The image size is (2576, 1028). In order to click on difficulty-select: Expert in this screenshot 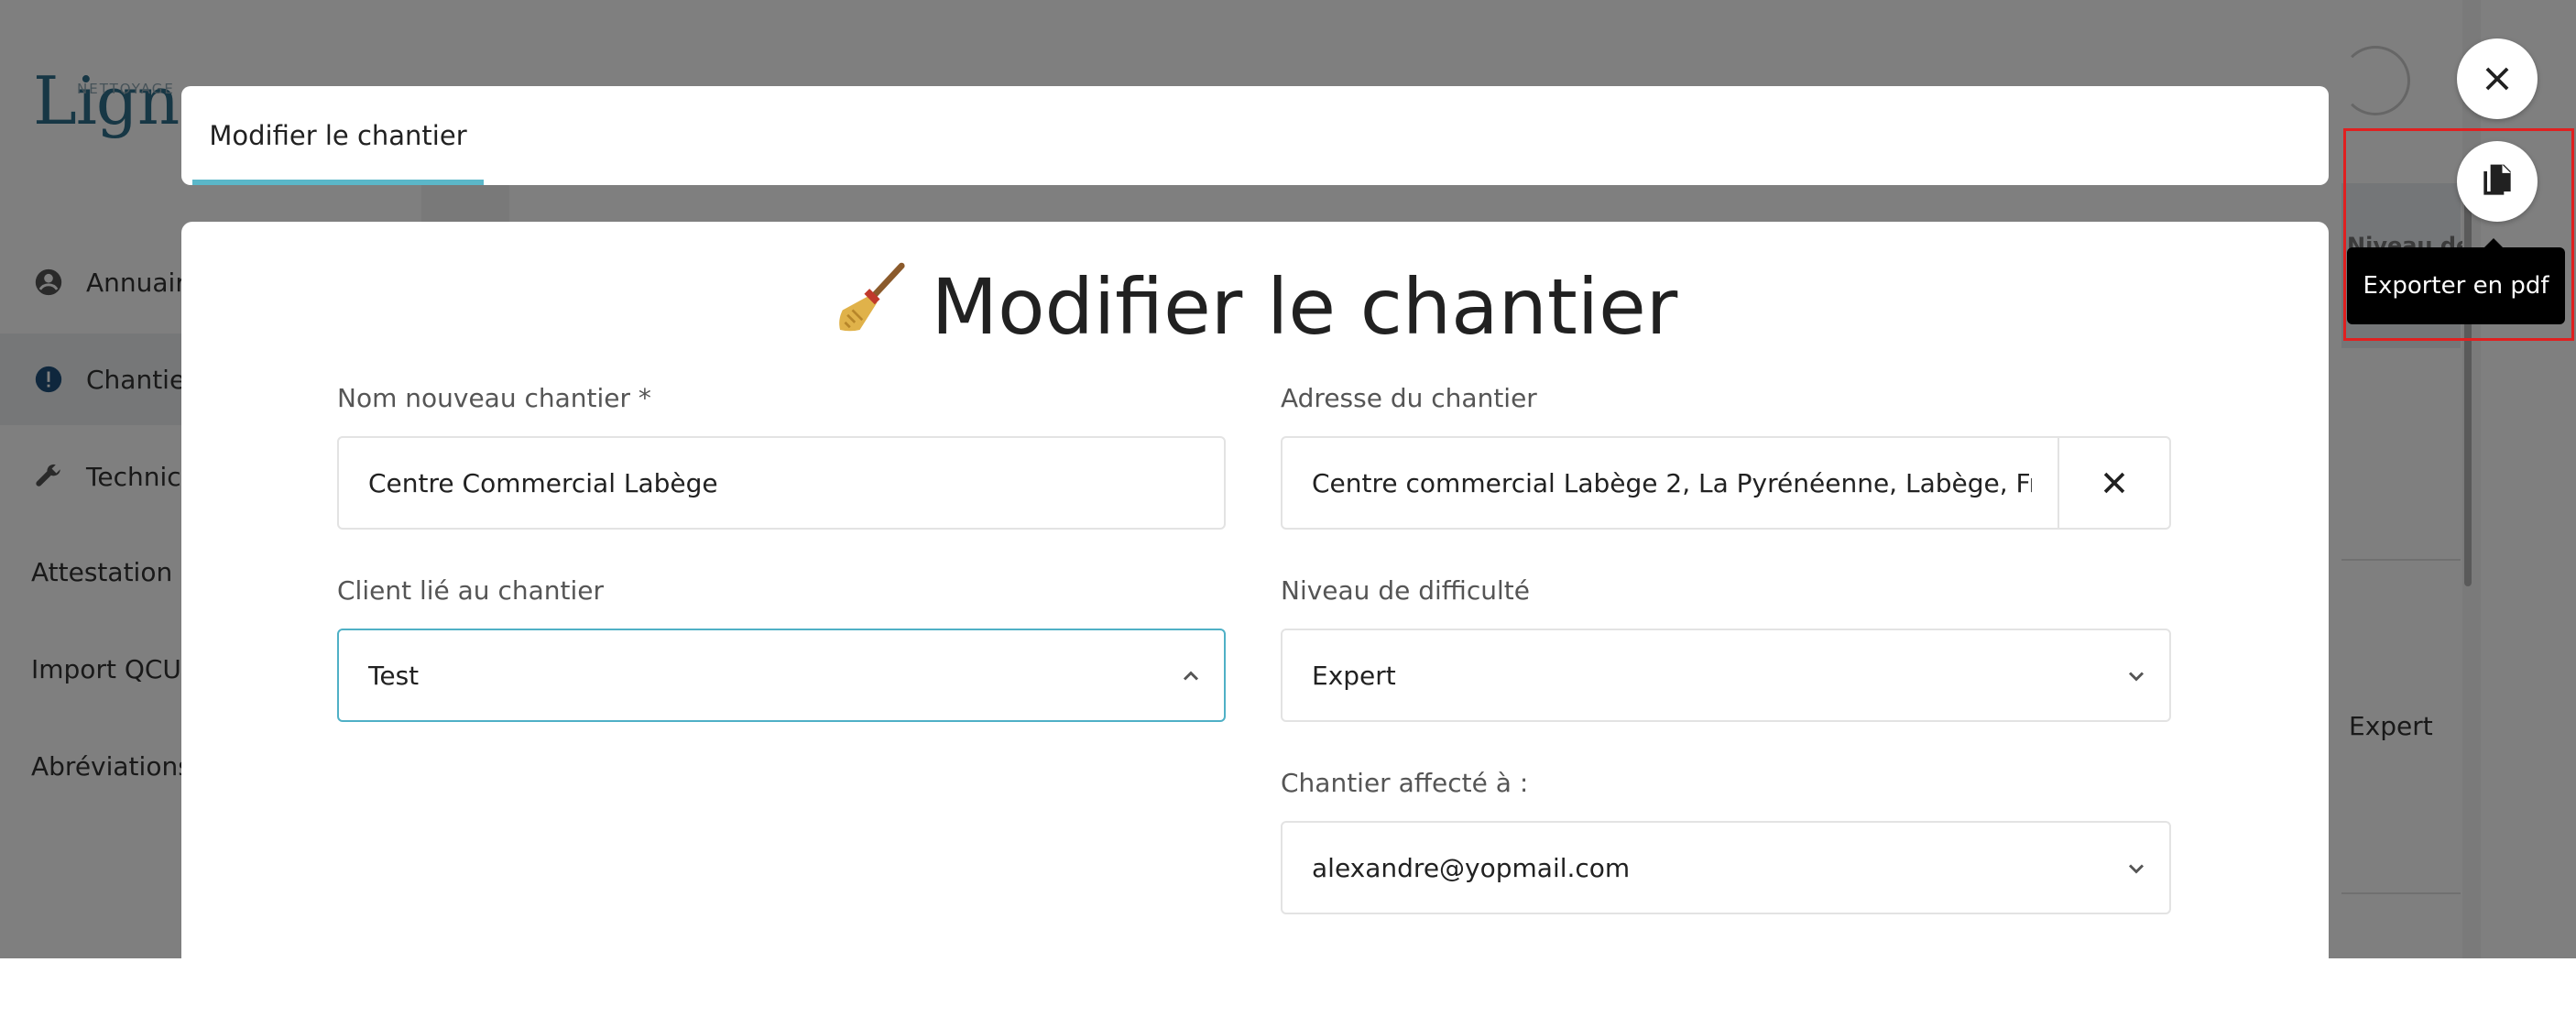, I will do `click(1726, 675)`.